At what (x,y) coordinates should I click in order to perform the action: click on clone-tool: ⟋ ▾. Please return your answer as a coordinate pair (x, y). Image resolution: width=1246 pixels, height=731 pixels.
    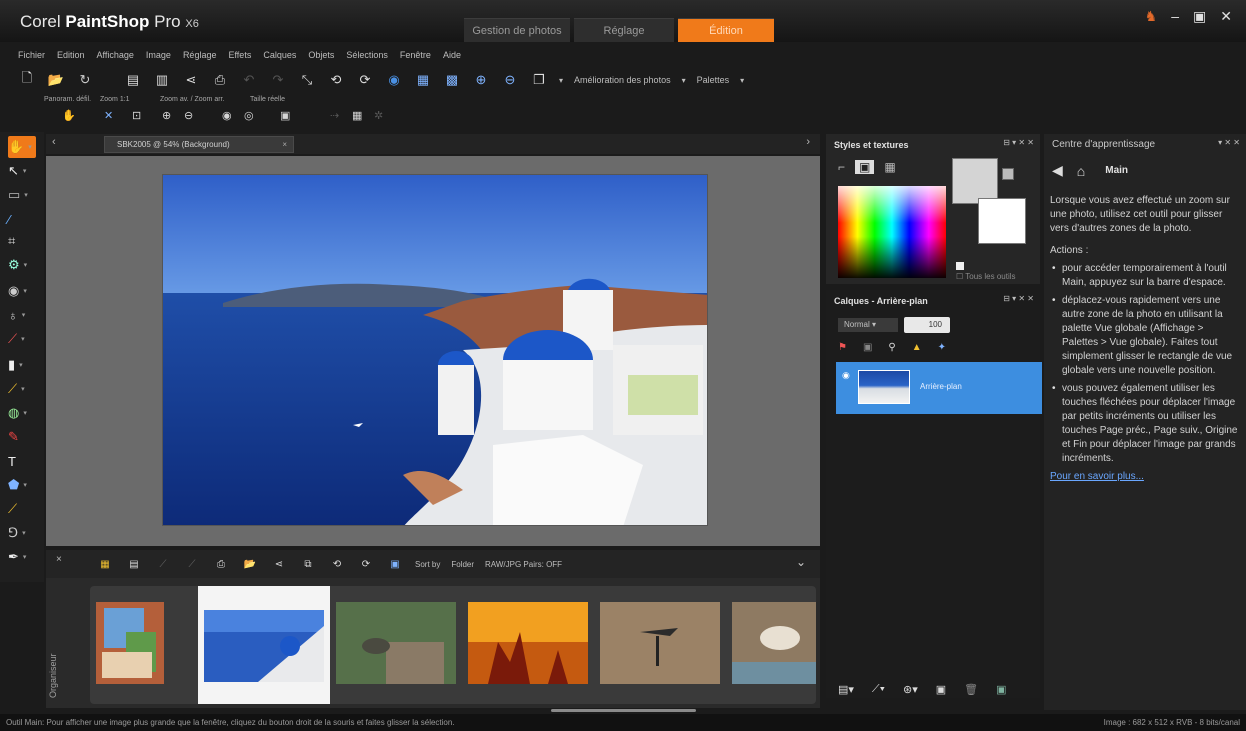
    Looking at the image, I should click on (22, 339).